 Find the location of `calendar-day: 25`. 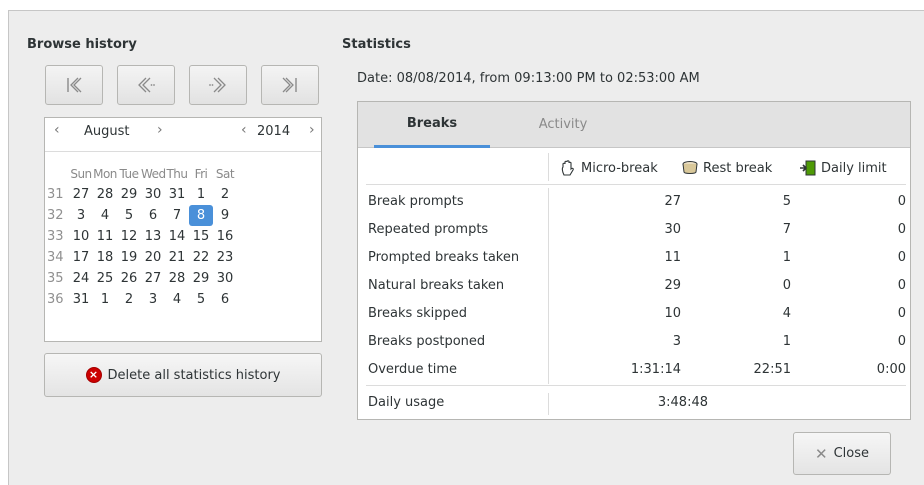

calendar-day: 25 is located at coordinates (105, 278).